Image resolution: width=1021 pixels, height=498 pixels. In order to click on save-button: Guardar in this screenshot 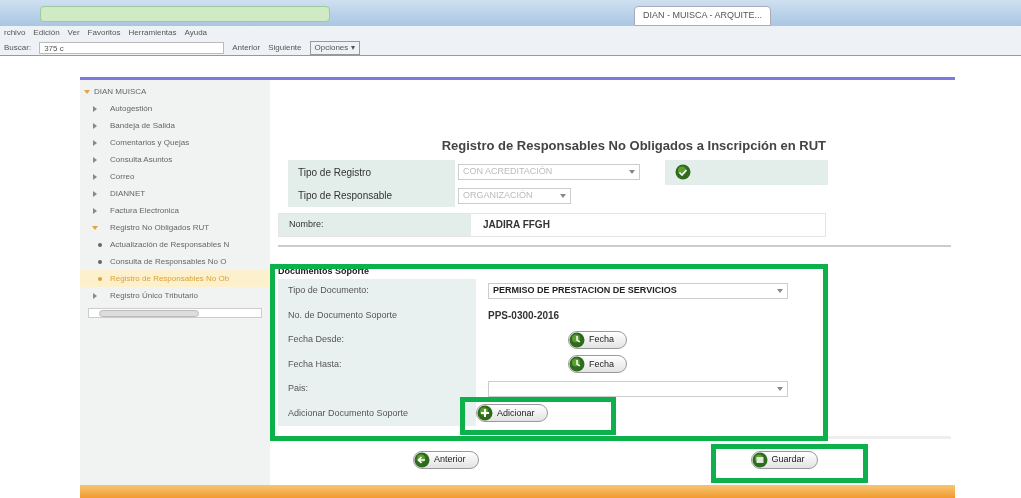, I will do `click(784, 460)`.